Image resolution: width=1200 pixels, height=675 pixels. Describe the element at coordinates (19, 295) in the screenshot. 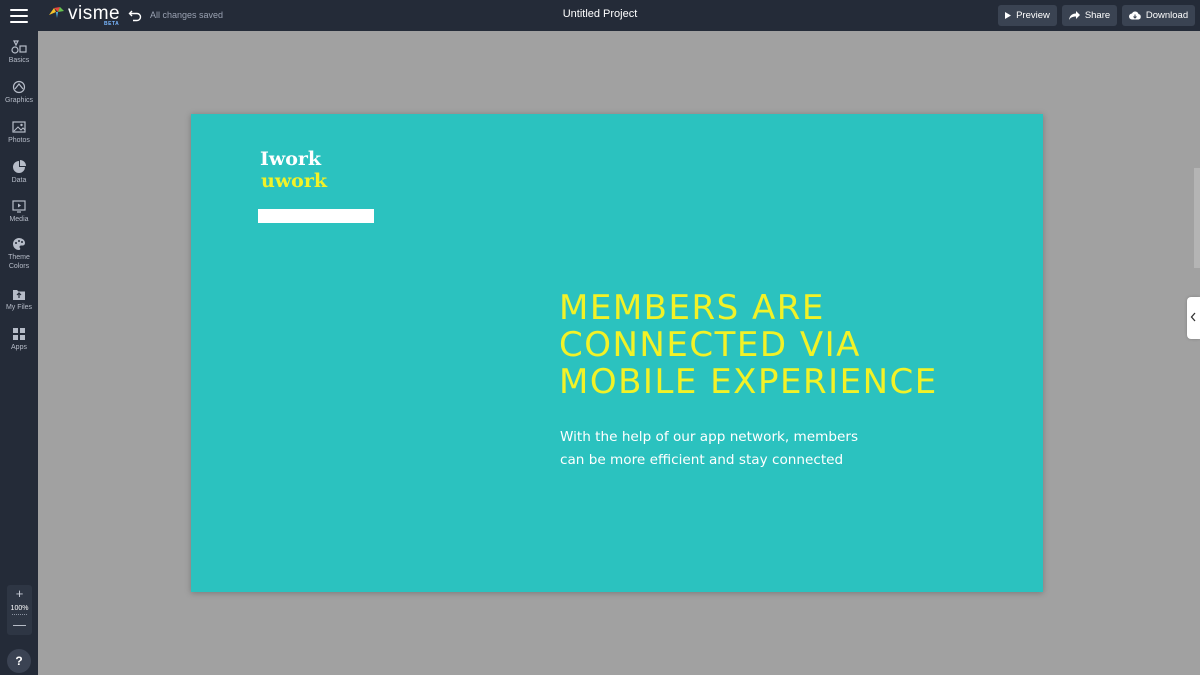

I see `my-files-icon` at that location.